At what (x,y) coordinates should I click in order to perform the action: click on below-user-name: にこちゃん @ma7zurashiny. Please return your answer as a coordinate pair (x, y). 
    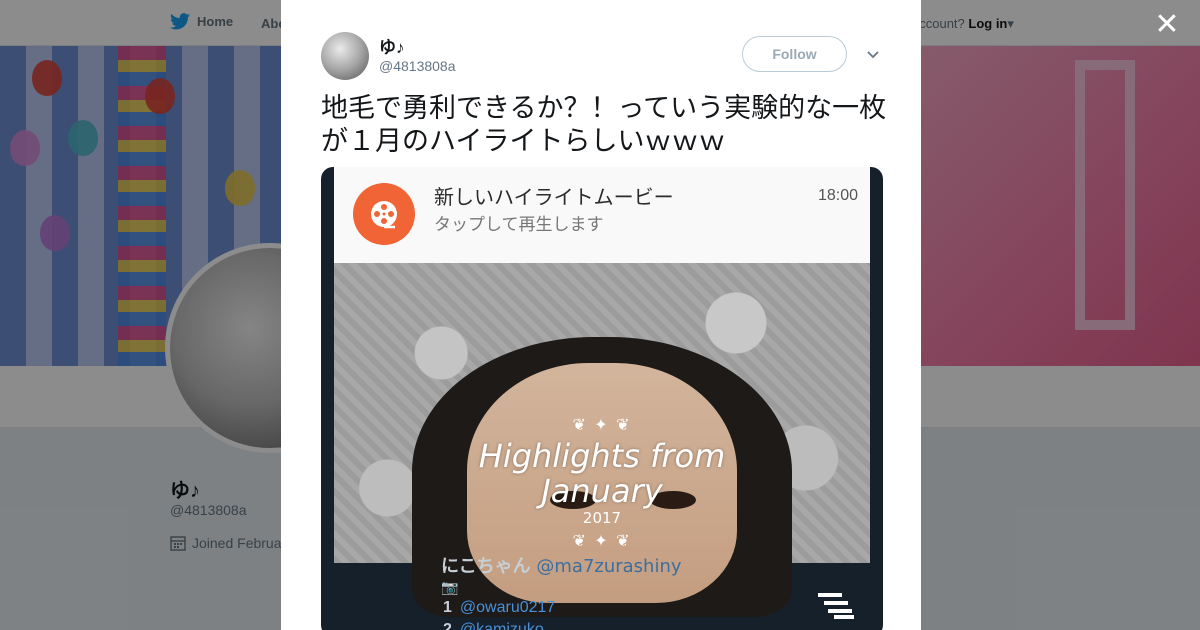
    Looking at the image, I should click on (561, 565).